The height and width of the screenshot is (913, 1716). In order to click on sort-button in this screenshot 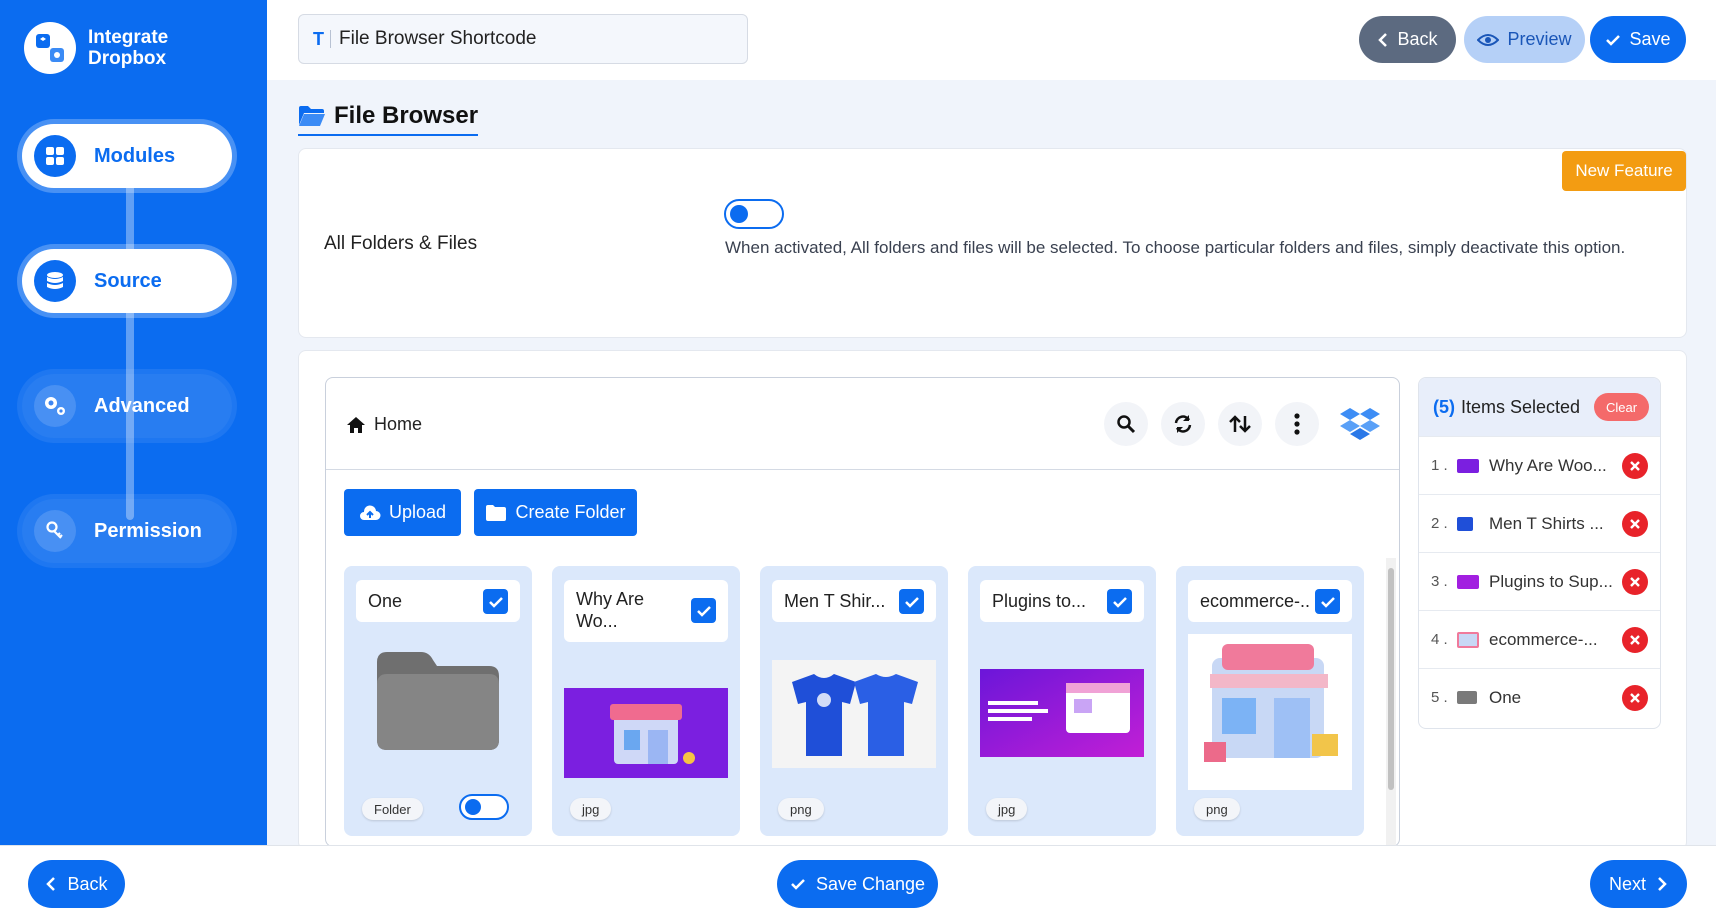, I will do `click(1240, 424)`.